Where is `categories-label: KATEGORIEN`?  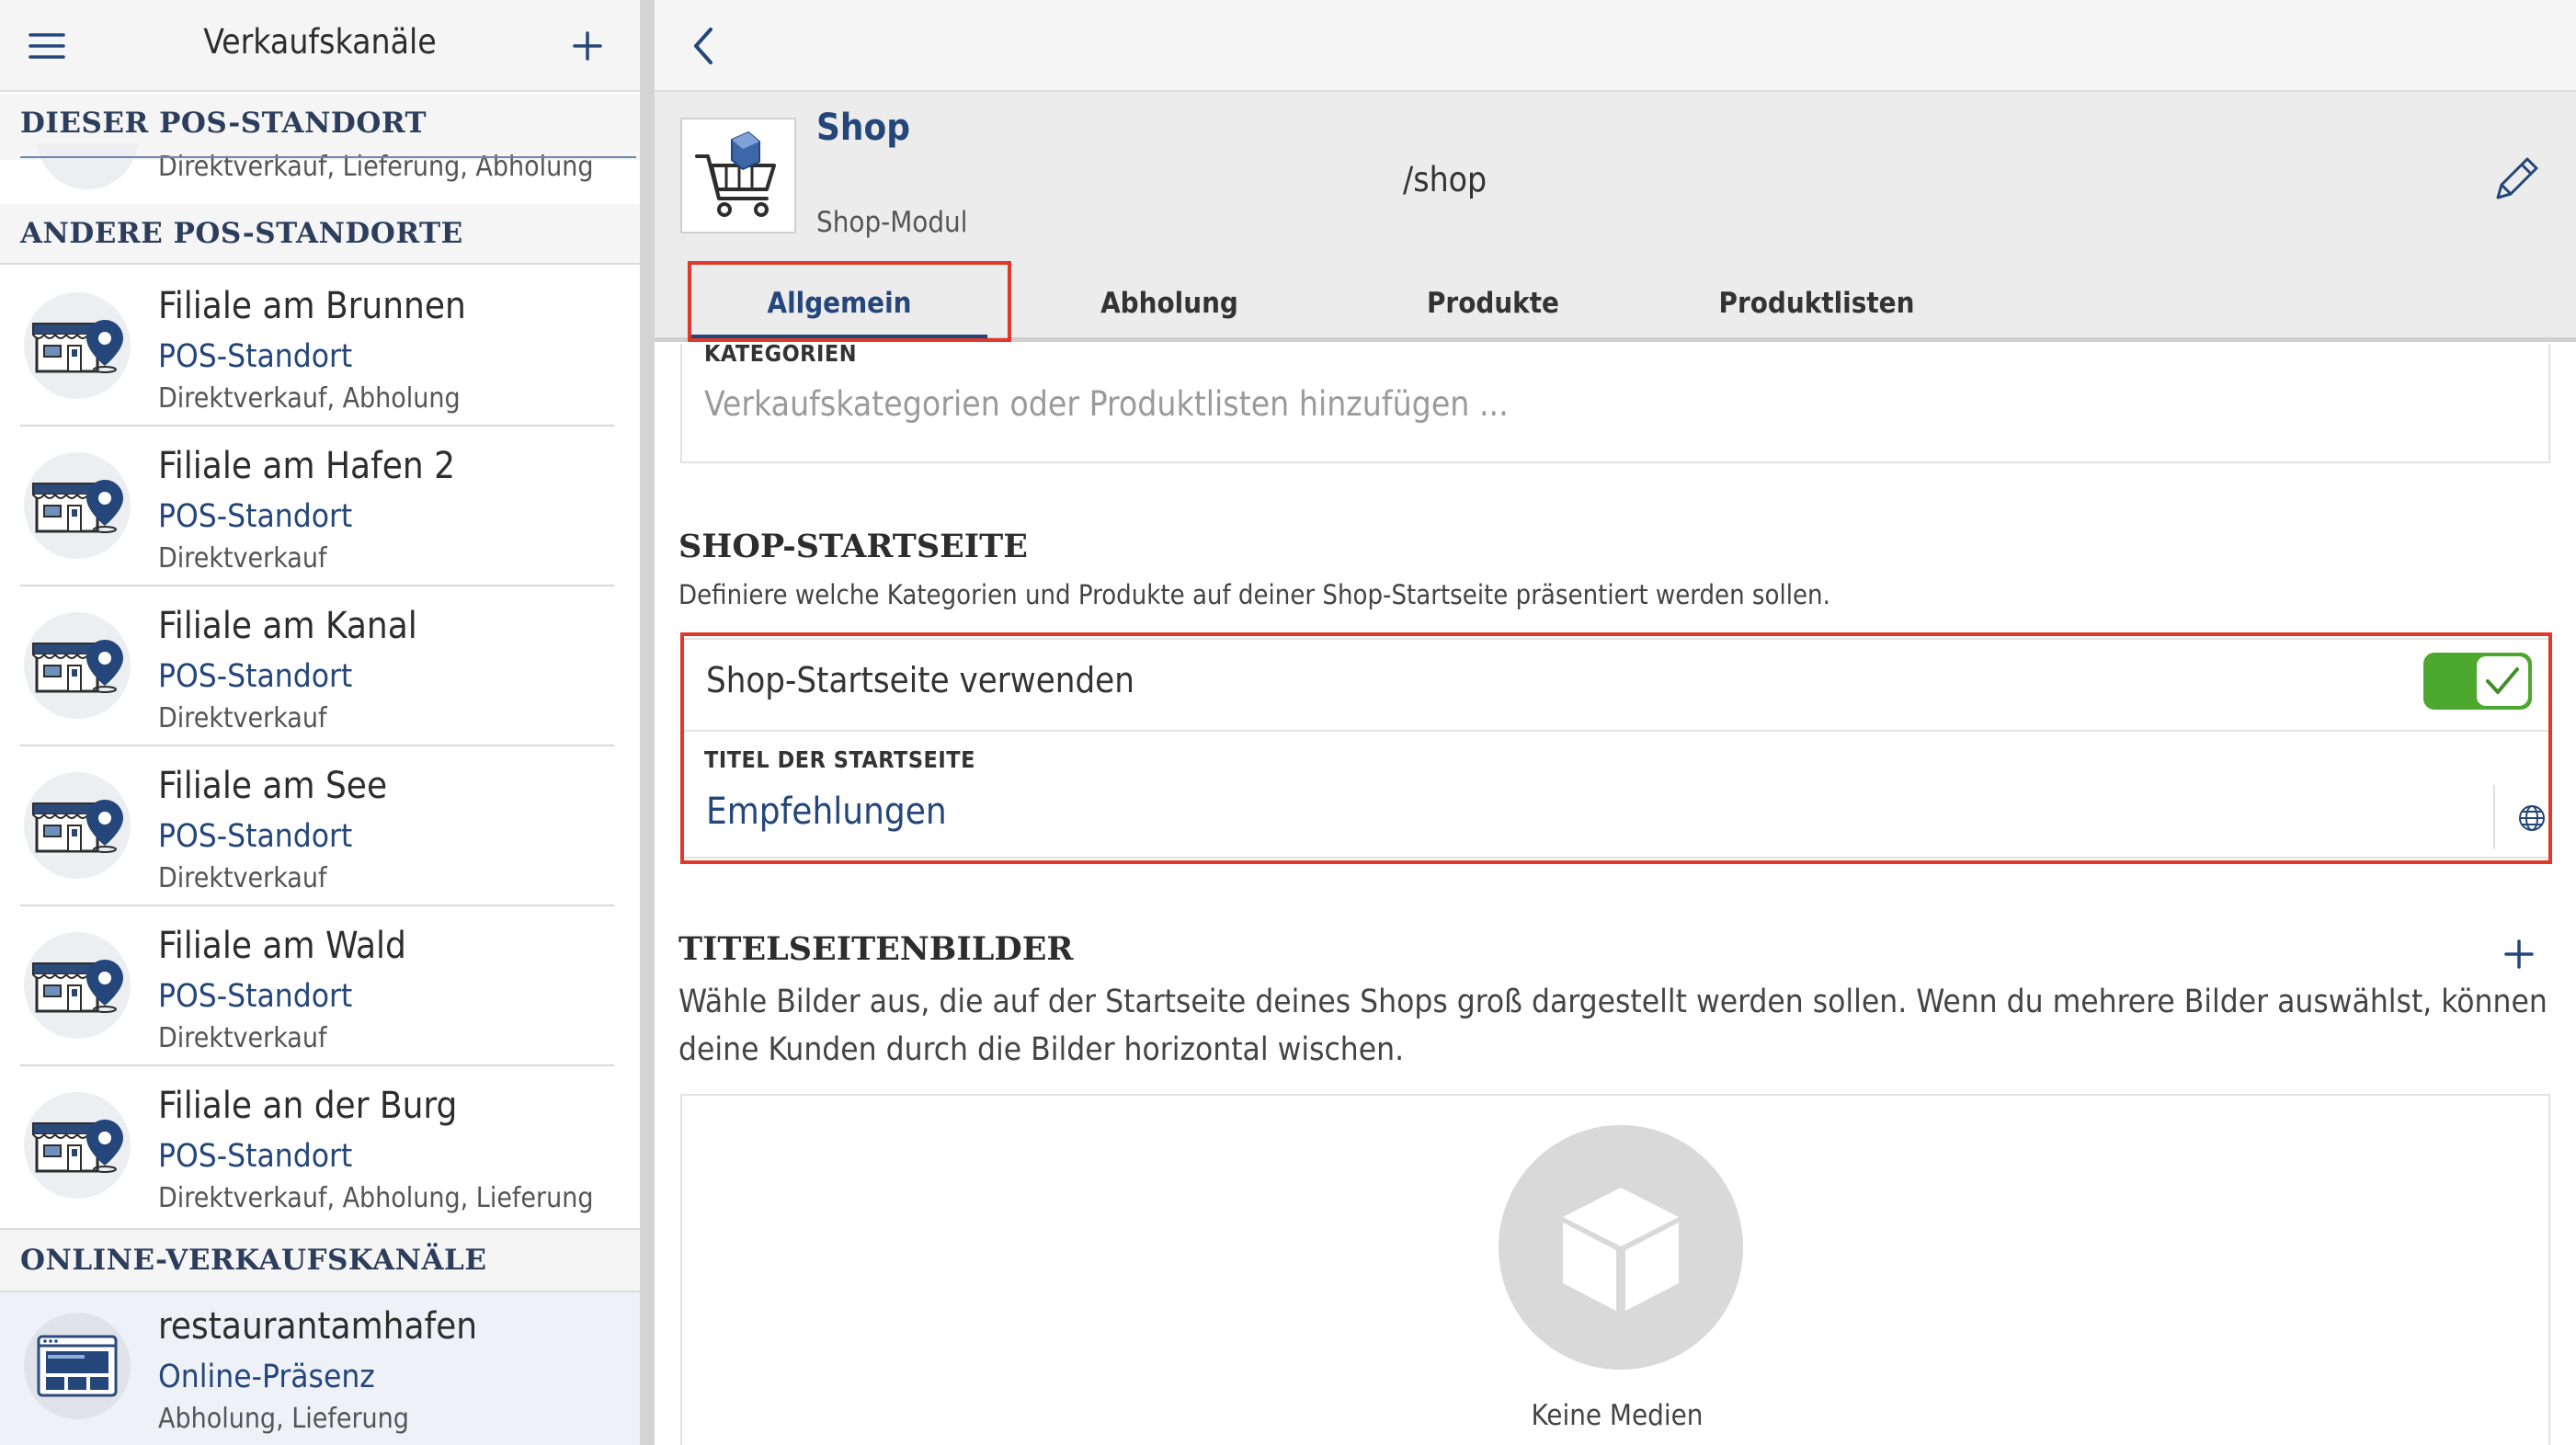 categories-label: KATEGORIEN is located at coordinates (781, 353).